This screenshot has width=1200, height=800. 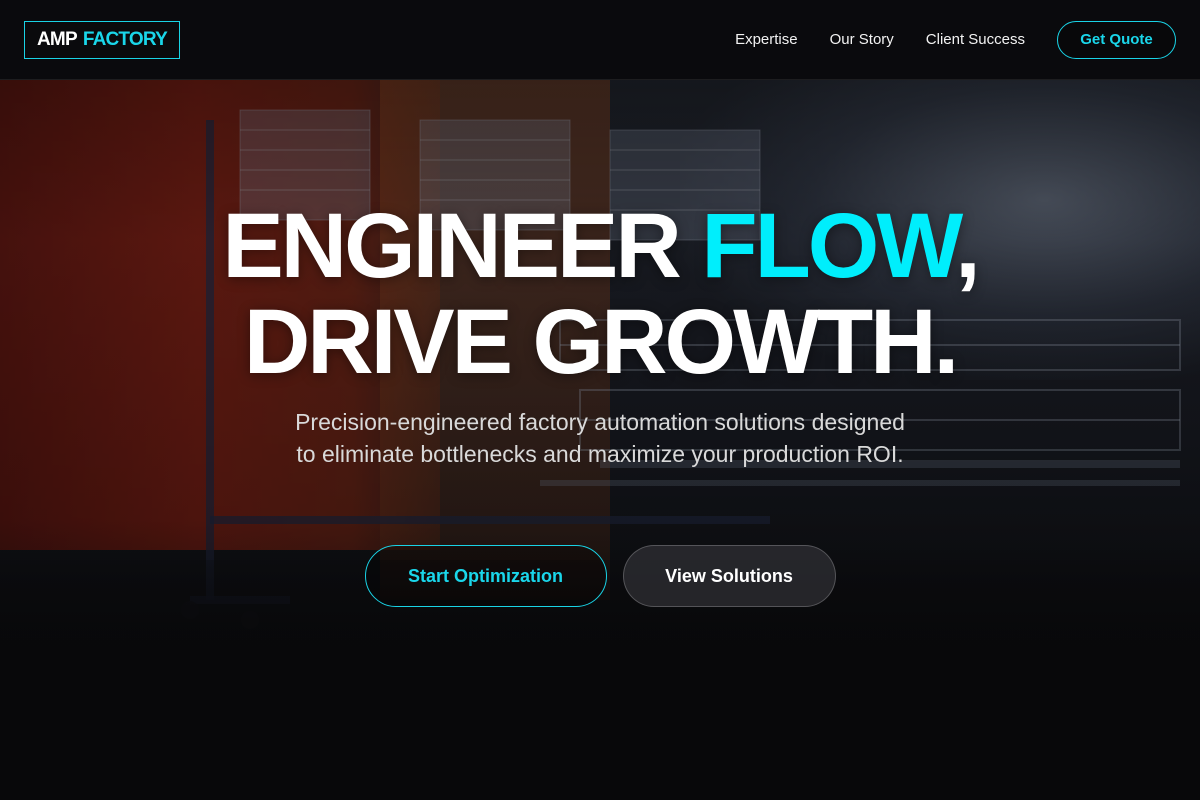 What do you see at coordinates (975, 39) in the screenshot?
I see `nav-link-client-success: Client Success` at bounding box center [975, 39].